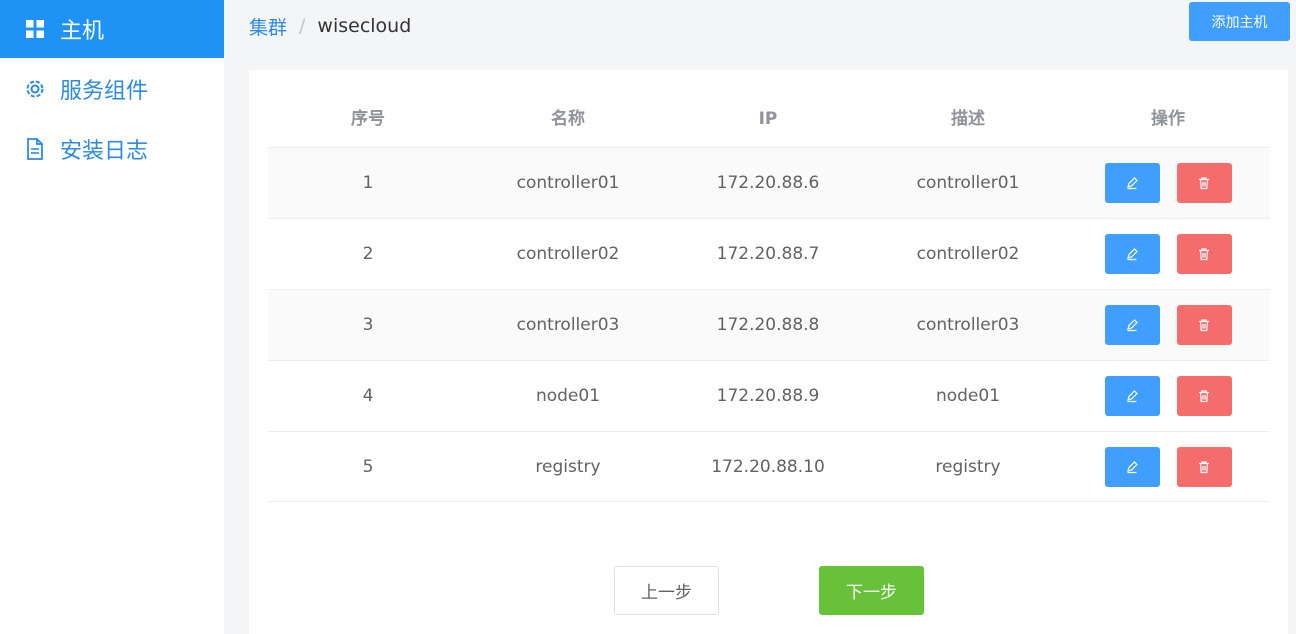 This screenshot has width=1296, height=634. I want to click on breadcrumb-cluster-link: 集群, so click(268, 26).